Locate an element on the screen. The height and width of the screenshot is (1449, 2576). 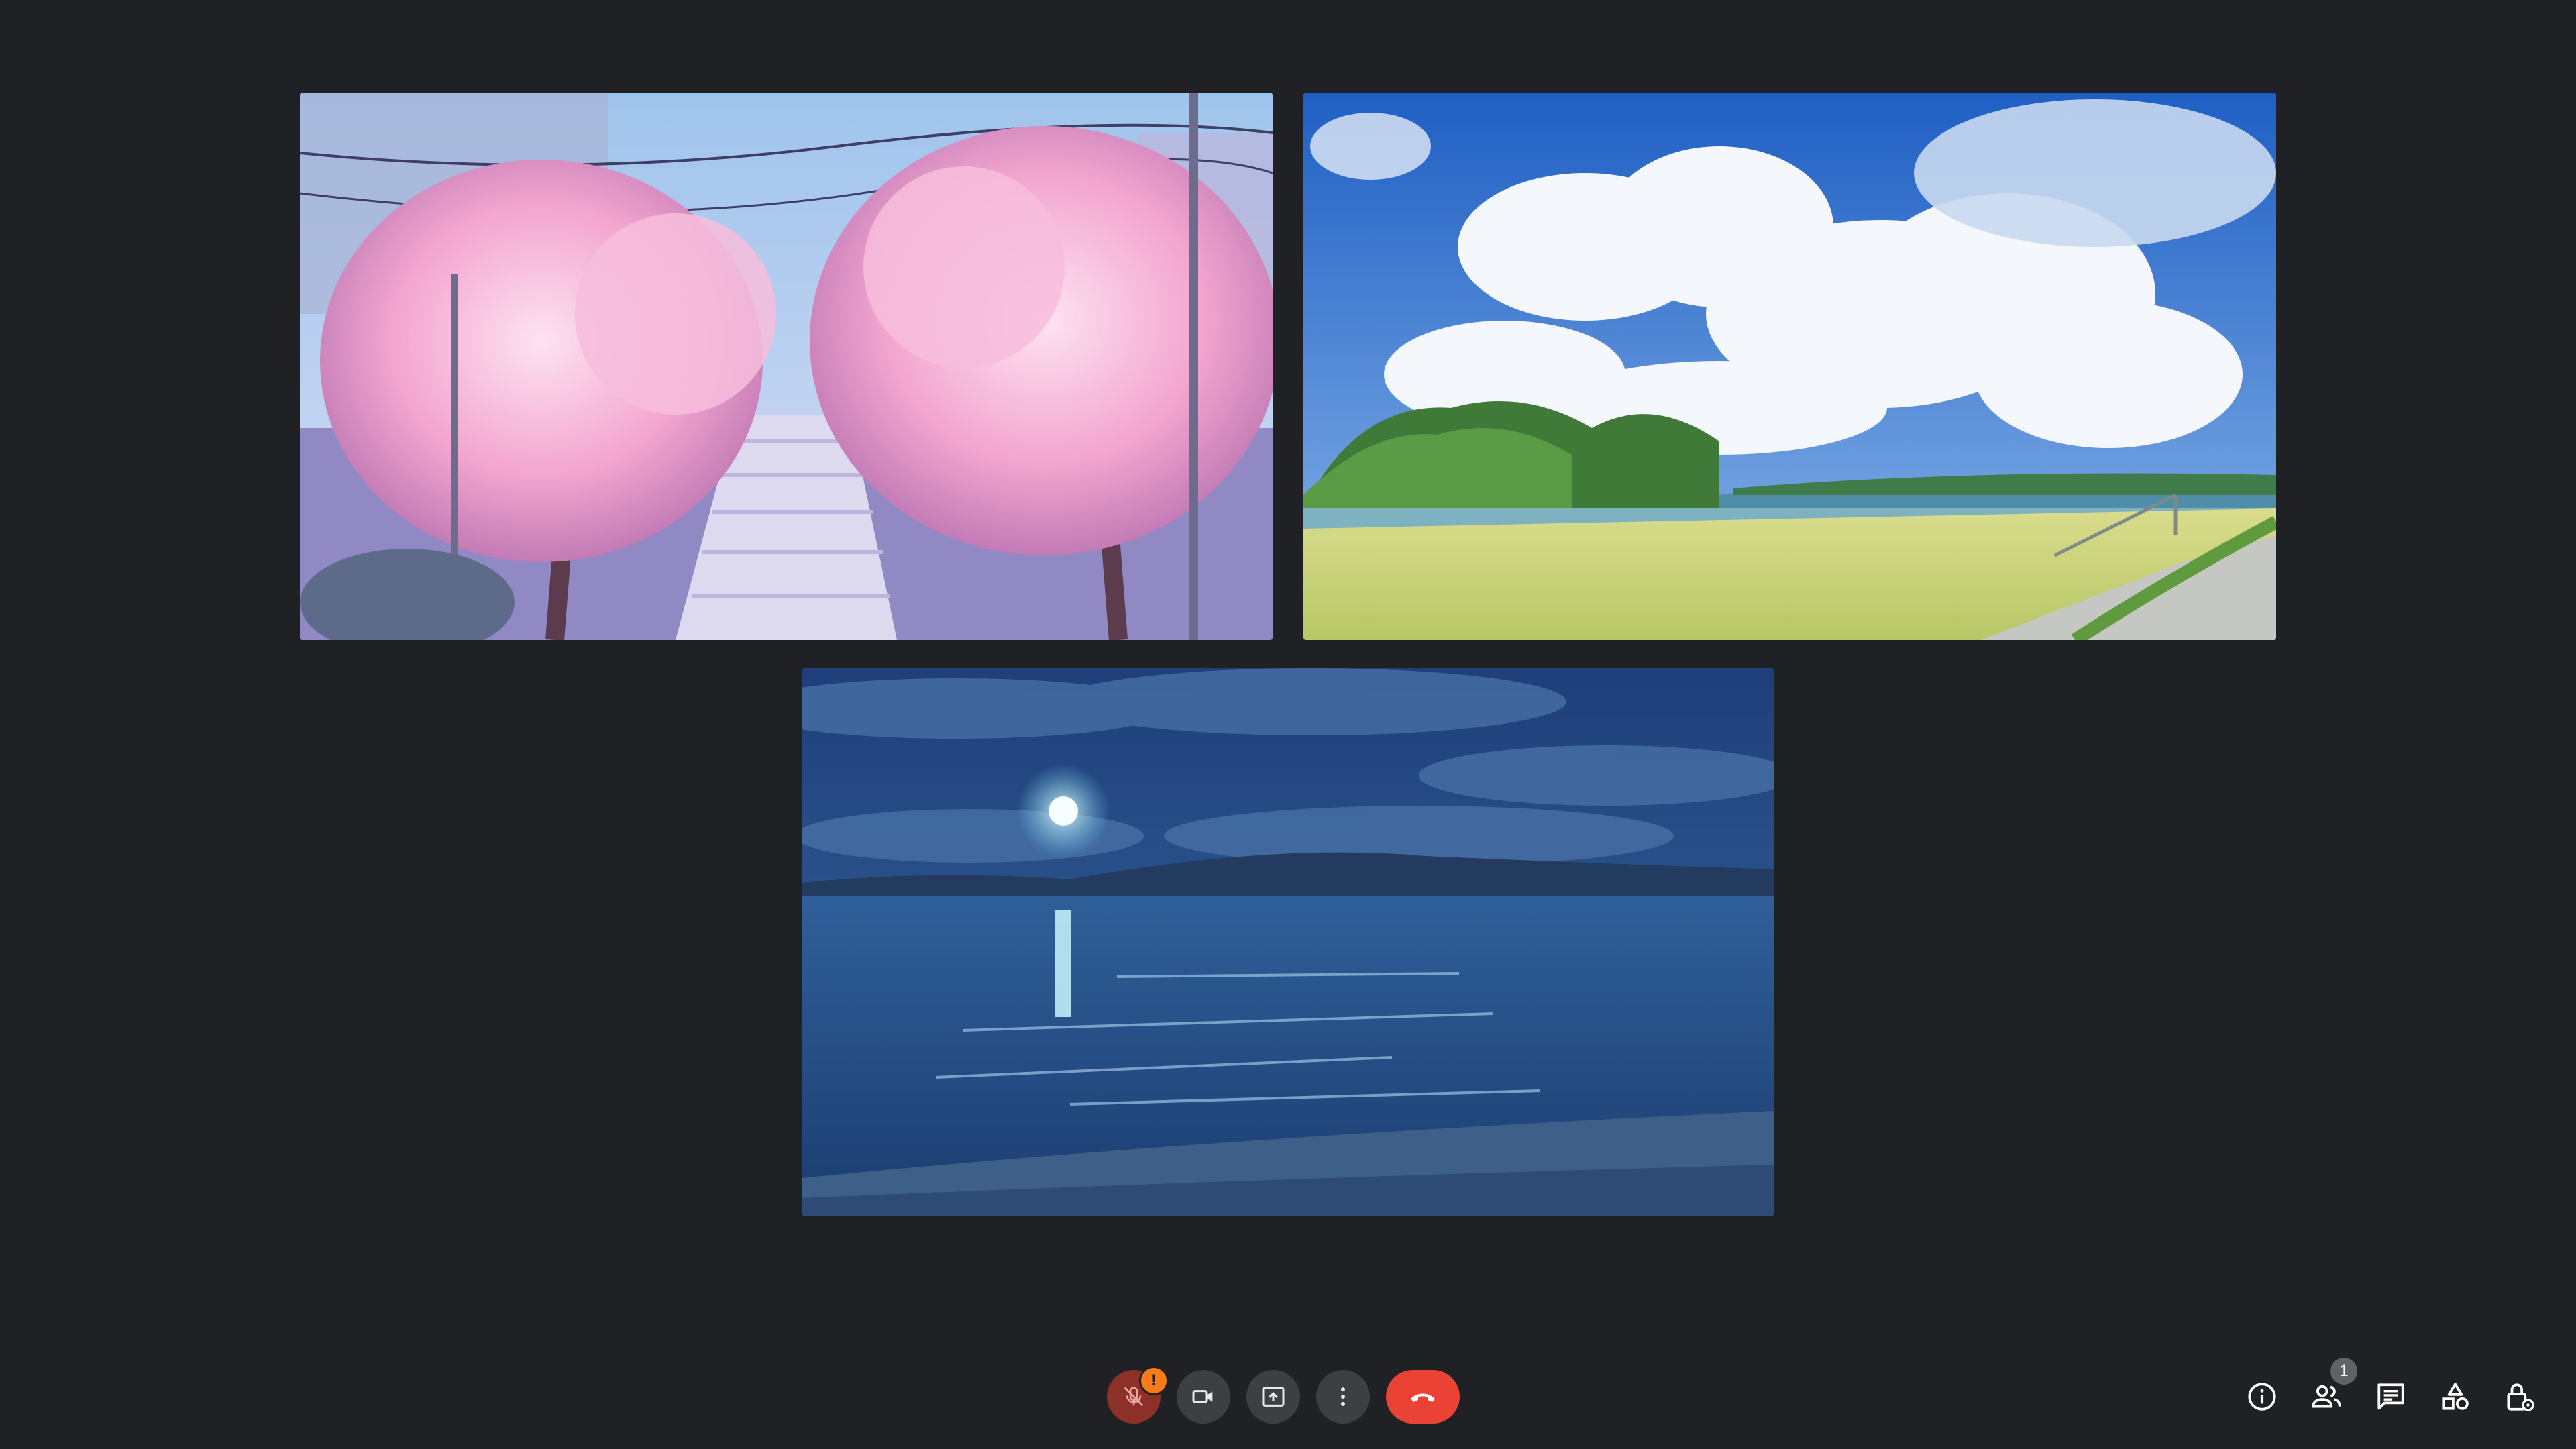
moonlit-sea-scene is located at coordinates (1288, 942).